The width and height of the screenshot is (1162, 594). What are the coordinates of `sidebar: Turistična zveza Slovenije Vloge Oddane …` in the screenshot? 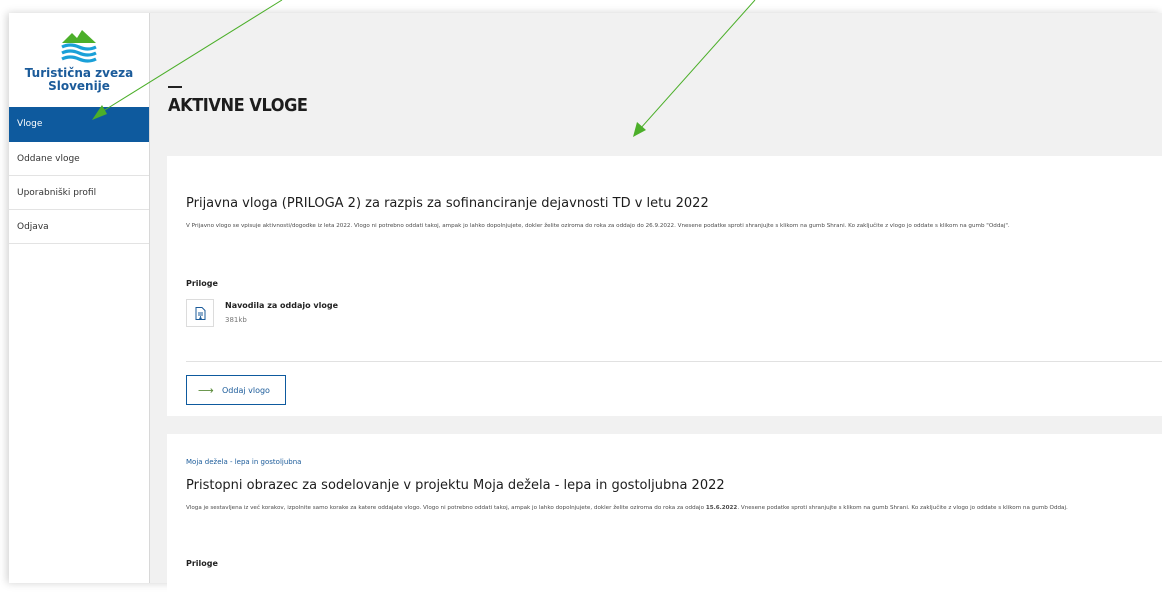 It's located at (79, 298).